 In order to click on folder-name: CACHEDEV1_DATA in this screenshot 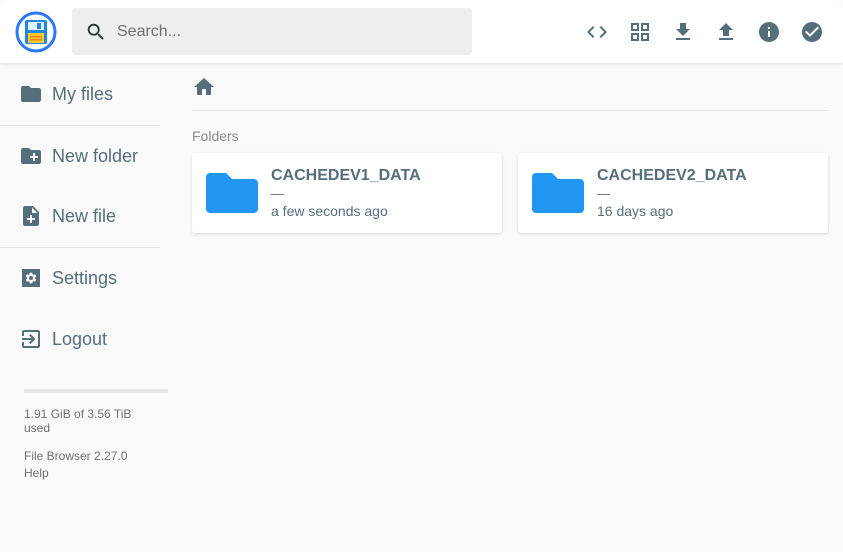, I will do `click(346, 175)`.